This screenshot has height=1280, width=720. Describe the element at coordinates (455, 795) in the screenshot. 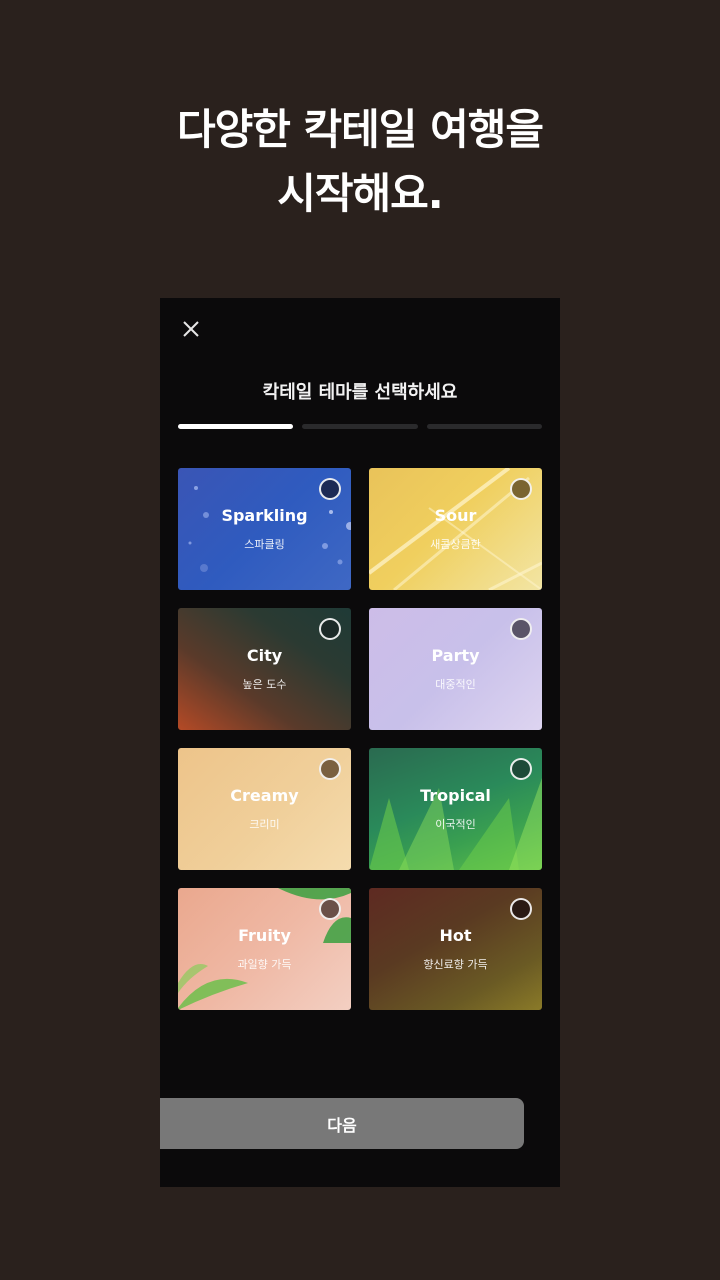

I see `theme-name: Tropical` at that location.